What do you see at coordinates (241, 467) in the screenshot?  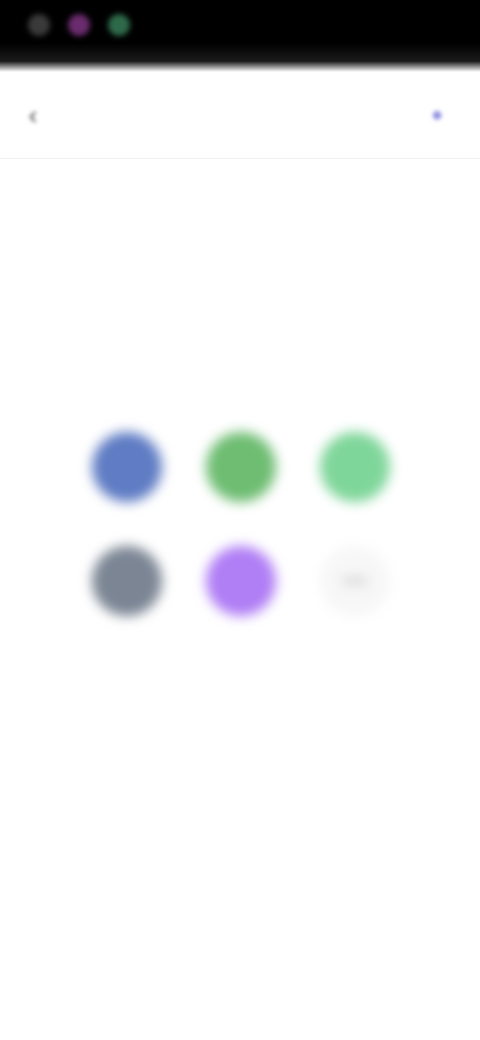 I see `green-circle` at bounding box center [241, 467].